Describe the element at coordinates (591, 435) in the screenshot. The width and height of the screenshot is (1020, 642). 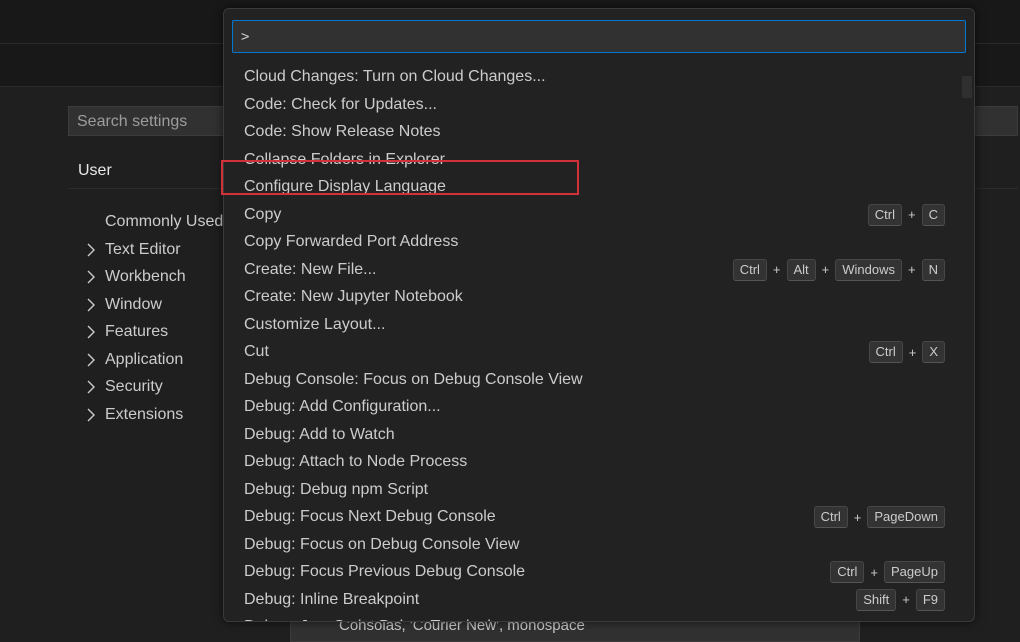
I see `command-item: Debug: Add to Watch` at that location.